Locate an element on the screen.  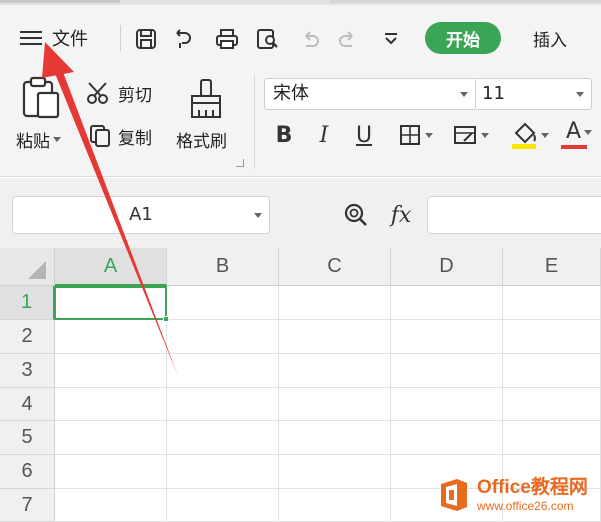
cell-c1 is located at coordinates (335, 303).